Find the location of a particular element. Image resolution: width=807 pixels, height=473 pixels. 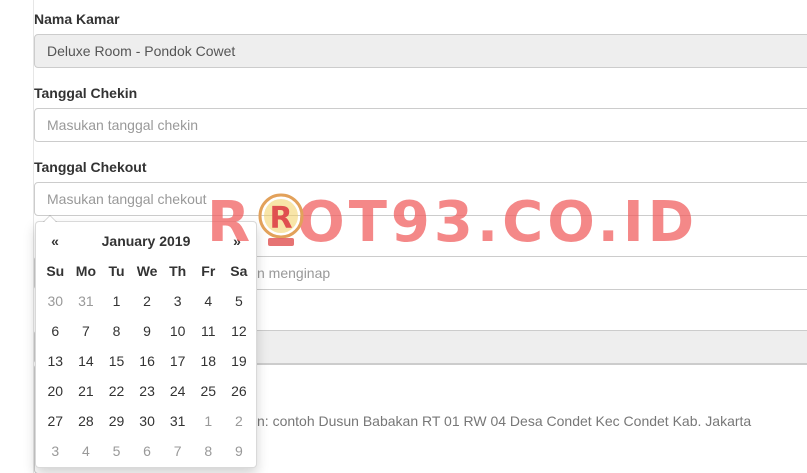

calendar-day: 19 is located at coordinates (239, 361).